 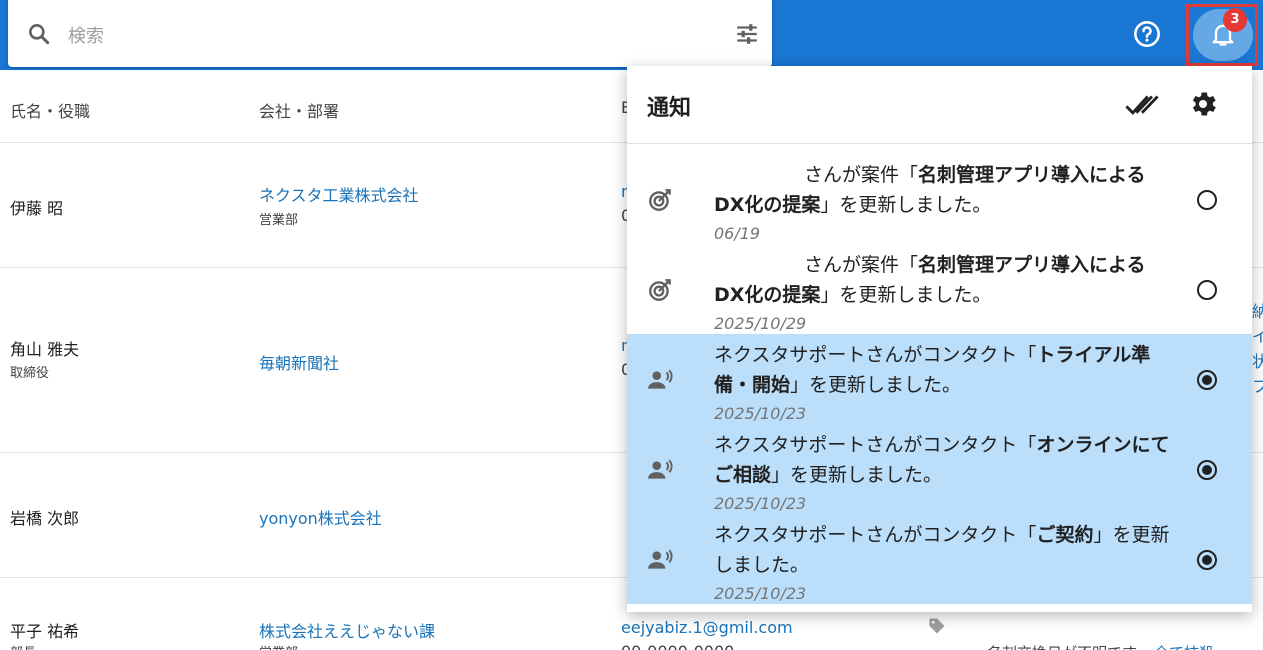 What do you see at coordinates (37, 208) in the screenshot?
I see `contact-name: 伊藤 昭` at bounding box center [37, 208].